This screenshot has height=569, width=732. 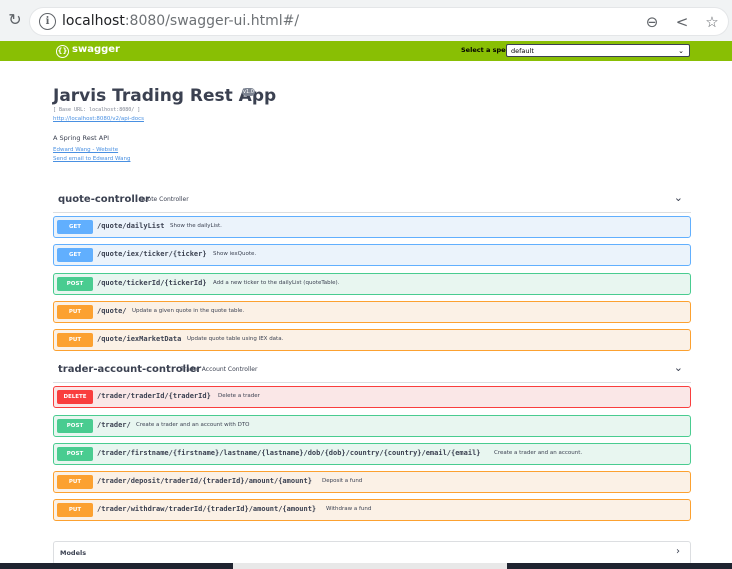 I want to click on star-icon: ☆, so click(x=712, y=22).